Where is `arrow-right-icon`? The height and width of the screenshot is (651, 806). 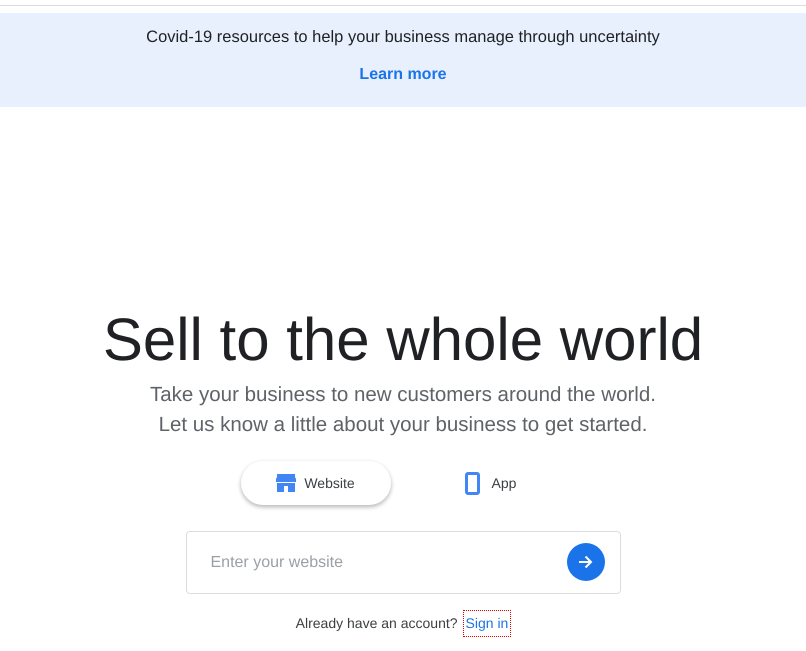 arrow-right-icon is located at coordinates (585, 562).